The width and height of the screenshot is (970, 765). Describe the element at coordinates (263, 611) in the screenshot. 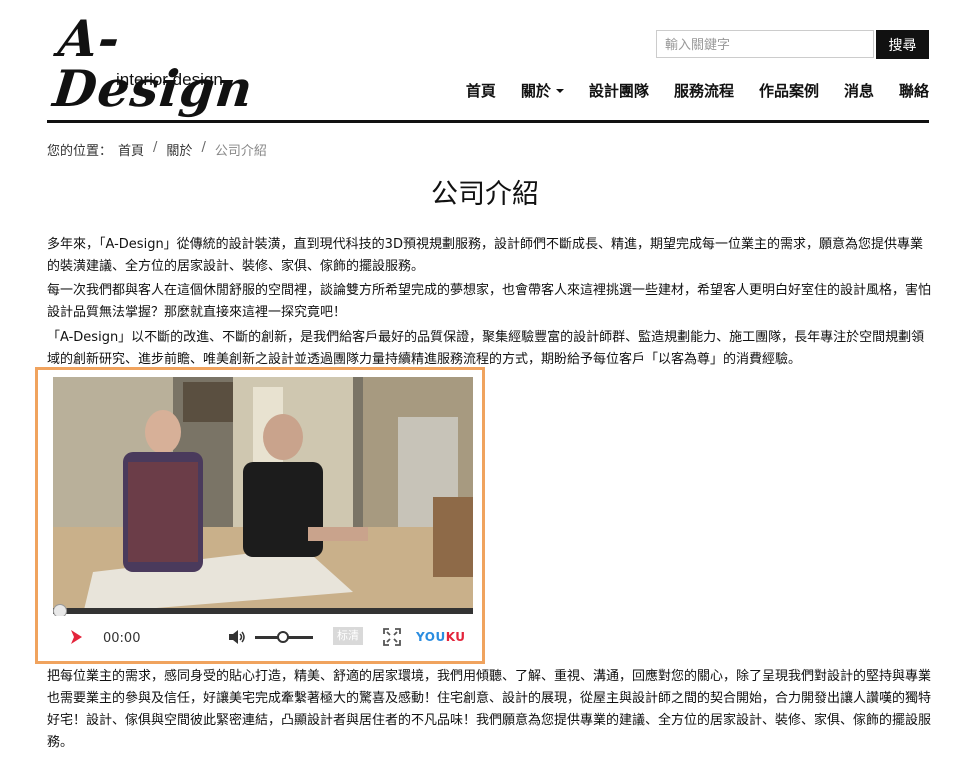

I see `video-progress-bar` at that location.